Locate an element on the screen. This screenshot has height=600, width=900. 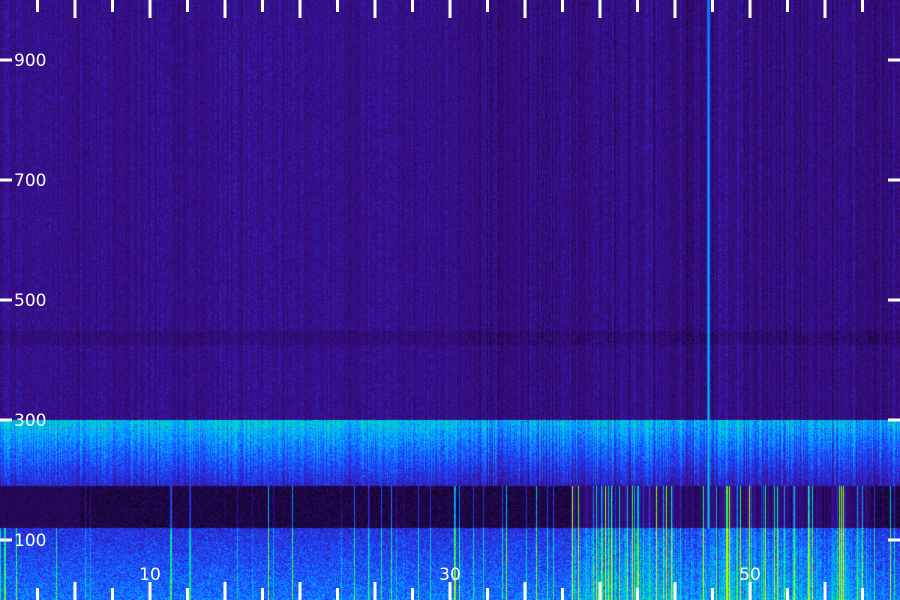
y-tick-label: 500 is located at coordinates (30, 301).